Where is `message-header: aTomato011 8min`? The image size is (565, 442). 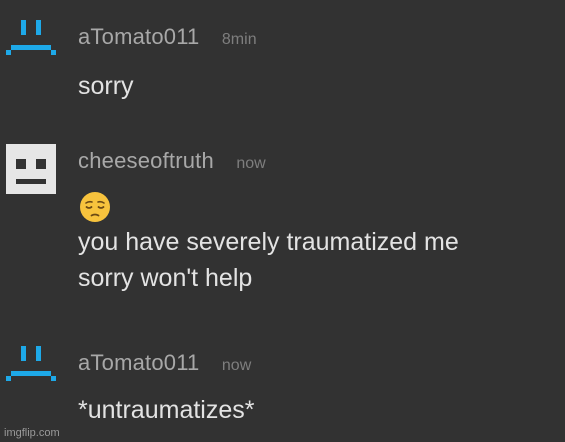 message-header: aTomato011 8min is located at coordinates (167, 37).